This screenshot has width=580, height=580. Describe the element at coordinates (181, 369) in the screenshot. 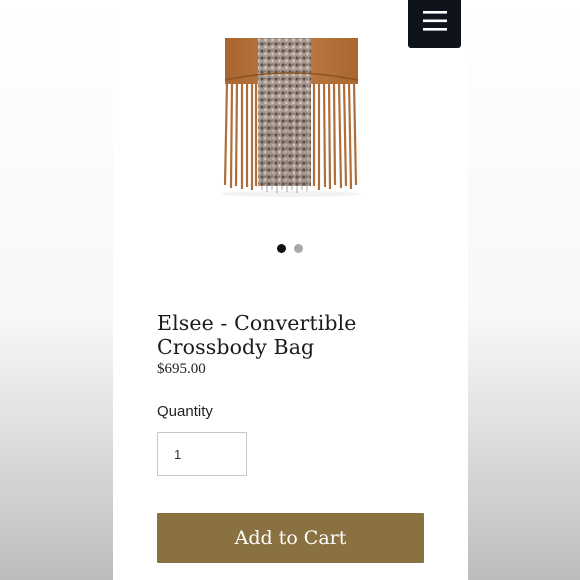

I see `product-price: $695.00` at that location.